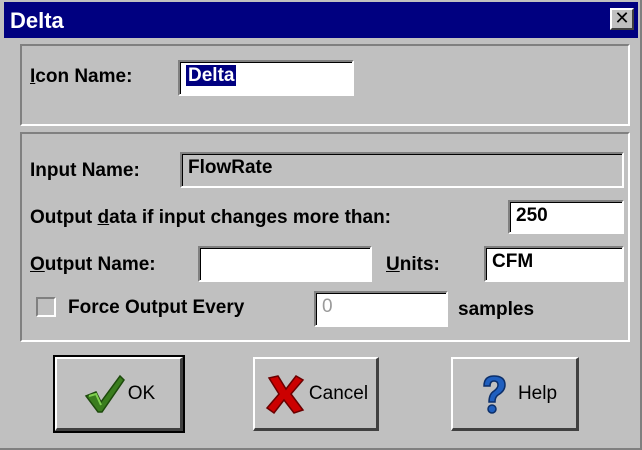 The width and height of the screenshot is (642, 450). I want to click on help-label: Help, so click(537, 393).